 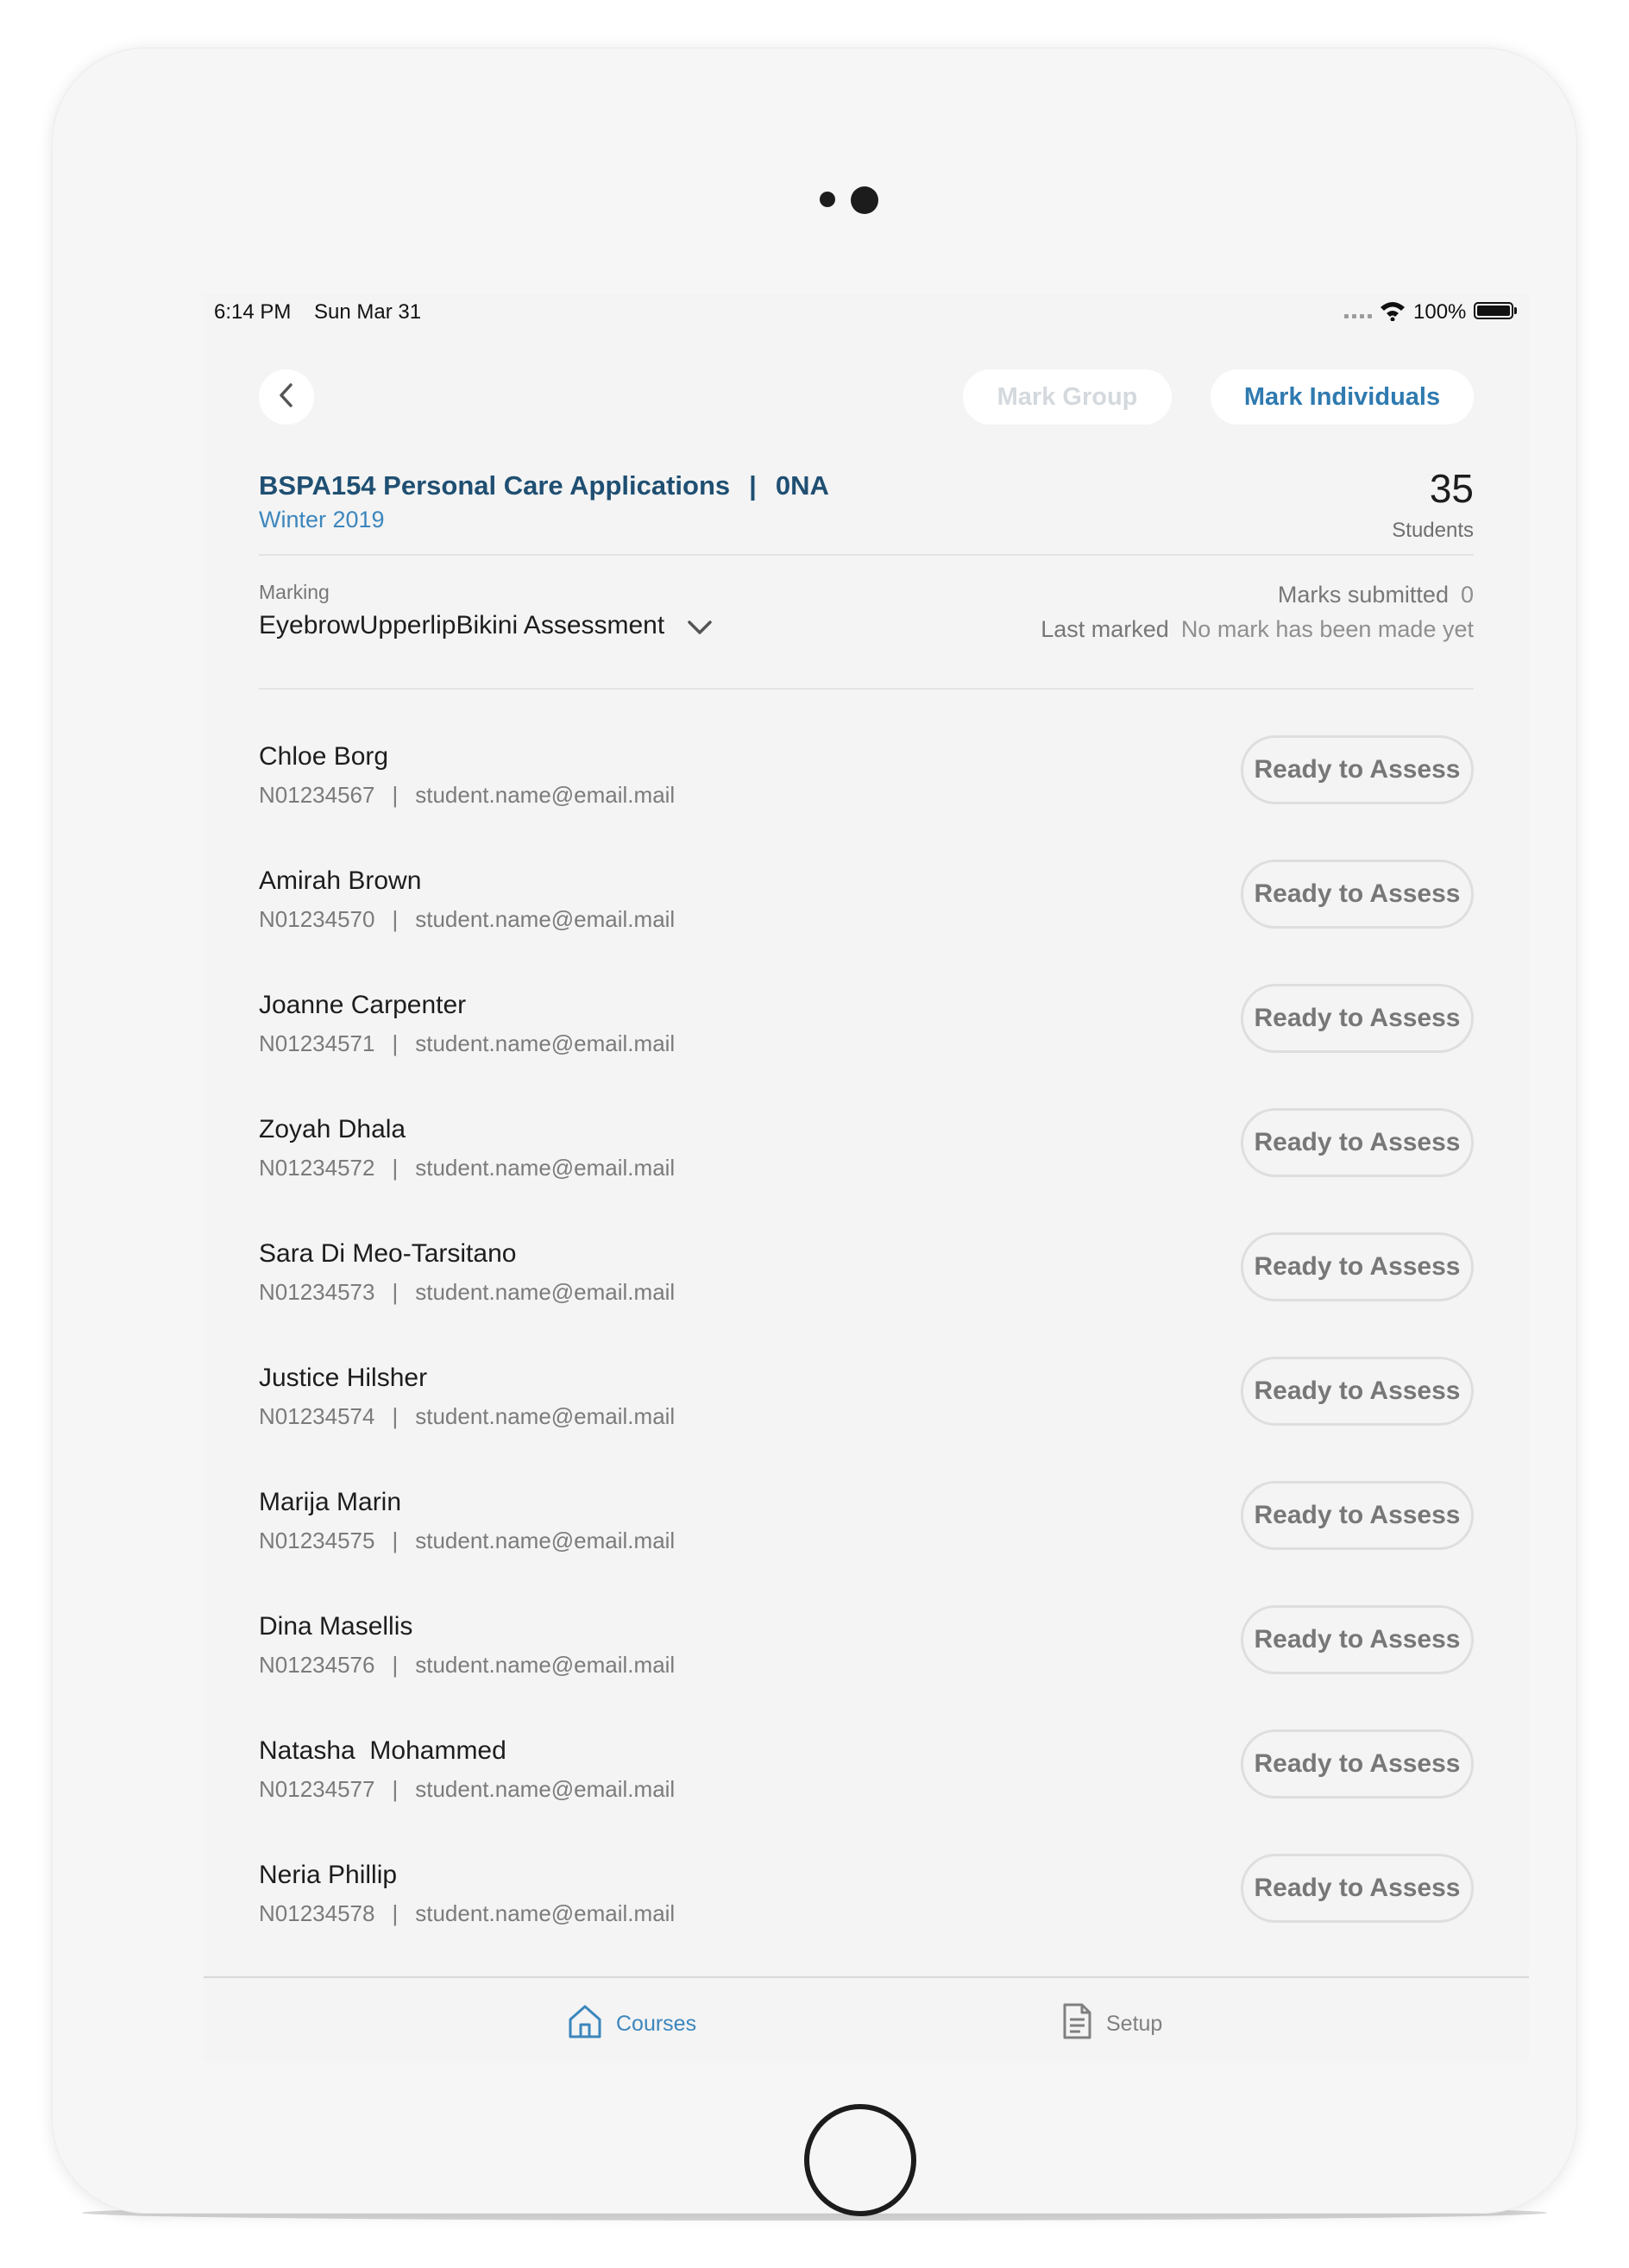 I want to click on student-details: N01234576 | student.name@email.mail, so click(x=467, y=1665).